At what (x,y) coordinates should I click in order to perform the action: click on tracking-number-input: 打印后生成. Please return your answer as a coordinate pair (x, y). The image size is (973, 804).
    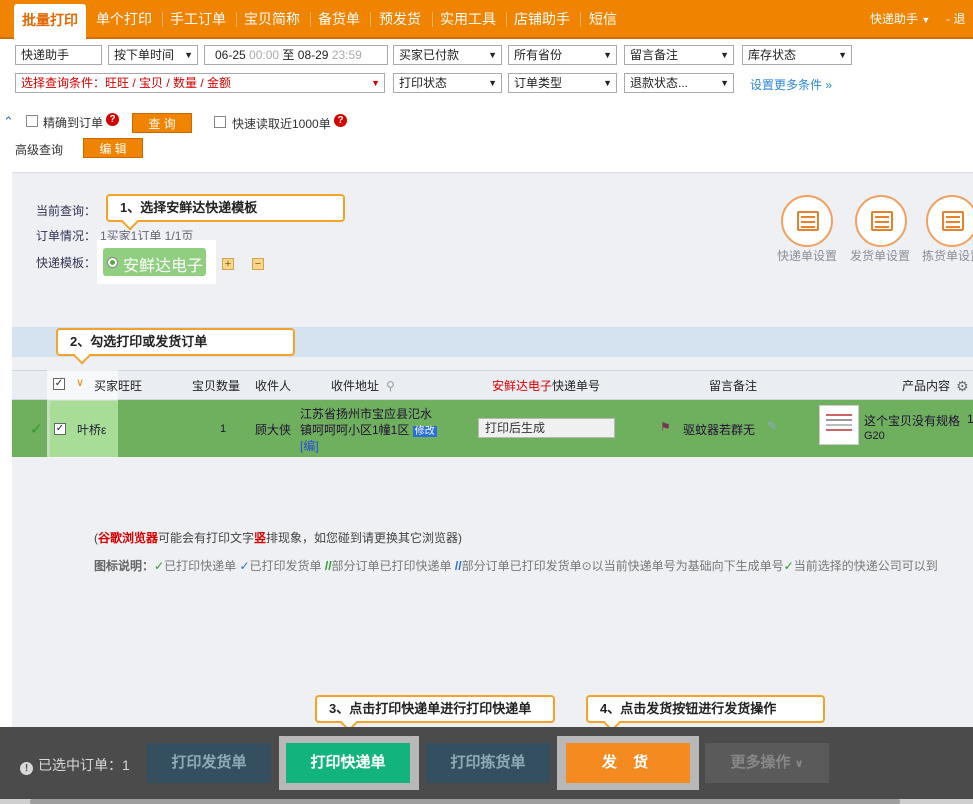
    Looking at the image, I should click on (546, 428).